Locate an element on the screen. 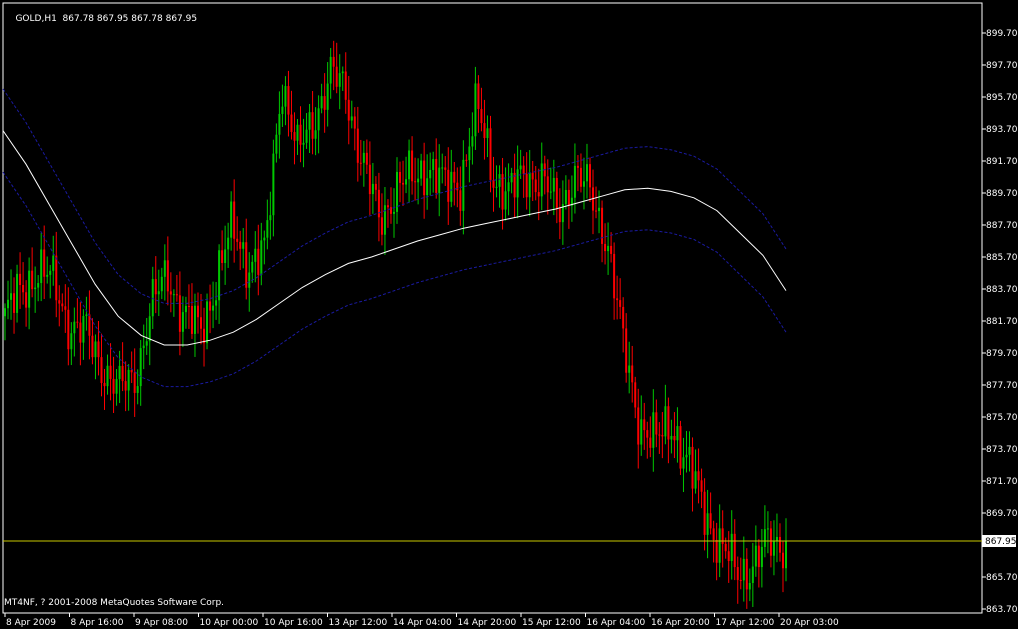  x-tick-label: 8 Apr 2009 is located at coordinates (31, 623).